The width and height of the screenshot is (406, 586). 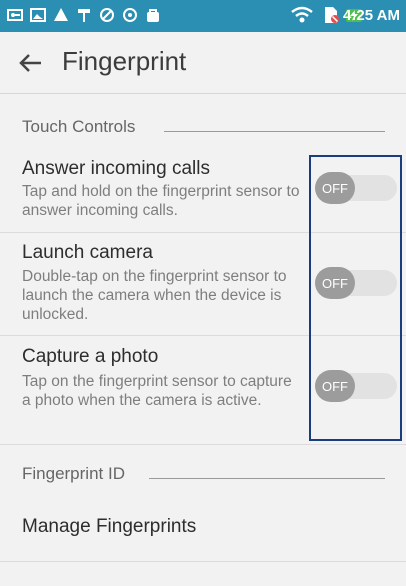 I want to click on wifi-icon, so click(x=302, y=15).